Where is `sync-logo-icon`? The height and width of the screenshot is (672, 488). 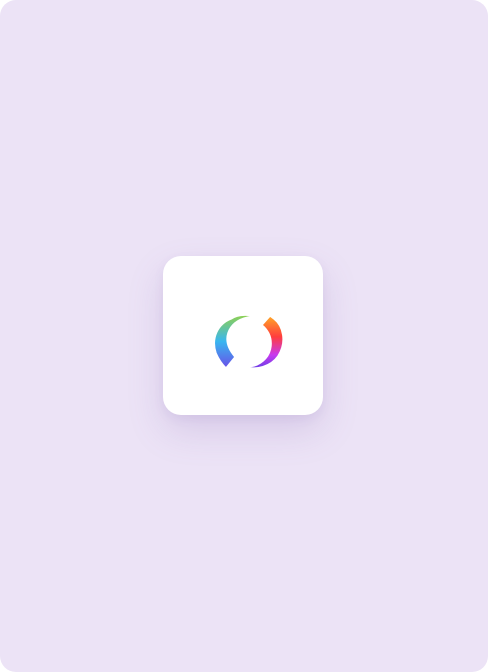
sync-logo-icon is located at coordinates (248, 341).